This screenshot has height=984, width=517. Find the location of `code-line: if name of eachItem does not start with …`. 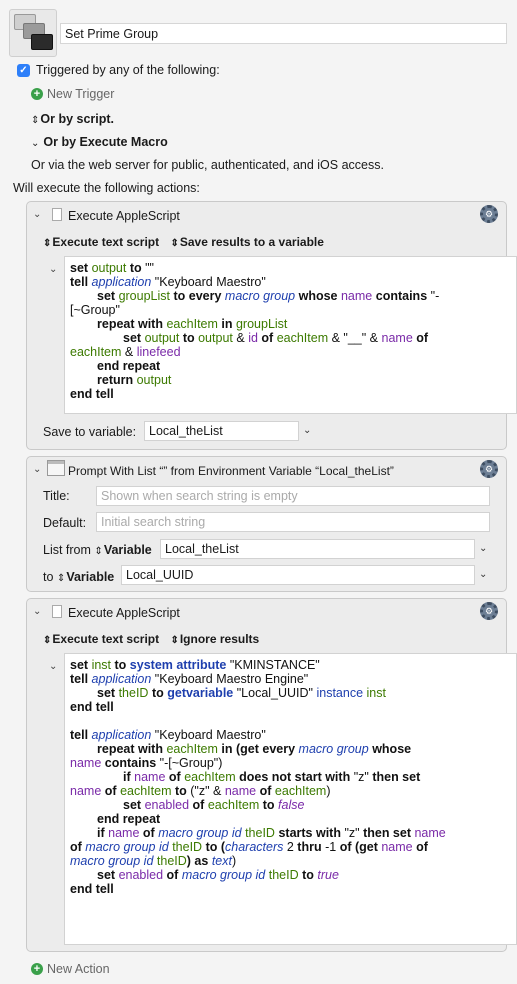

code-line: if name of eachItem does not start with … is located at coordinates (272, 777).